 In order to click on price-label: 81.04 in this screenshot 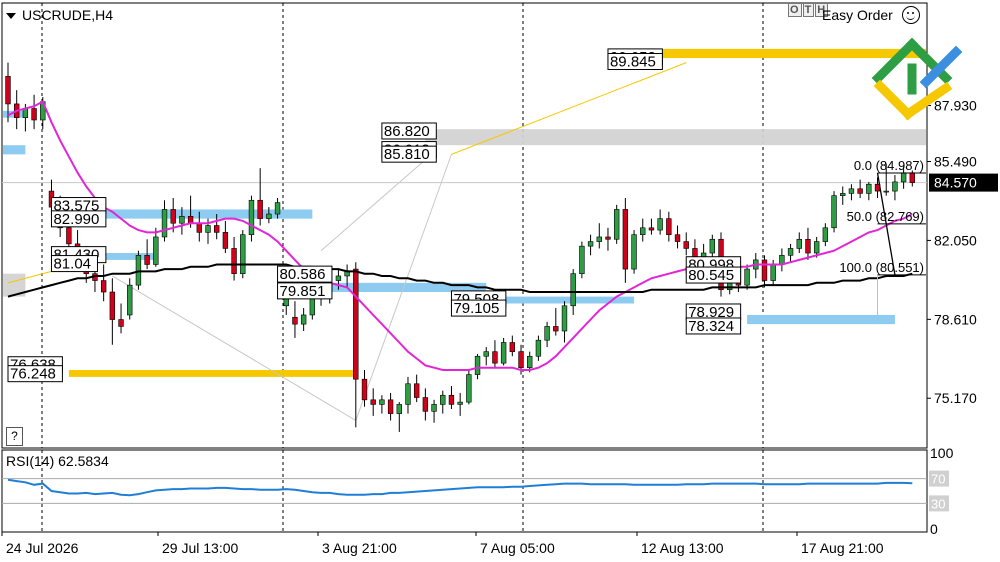, I will do `click(74, 264)`.